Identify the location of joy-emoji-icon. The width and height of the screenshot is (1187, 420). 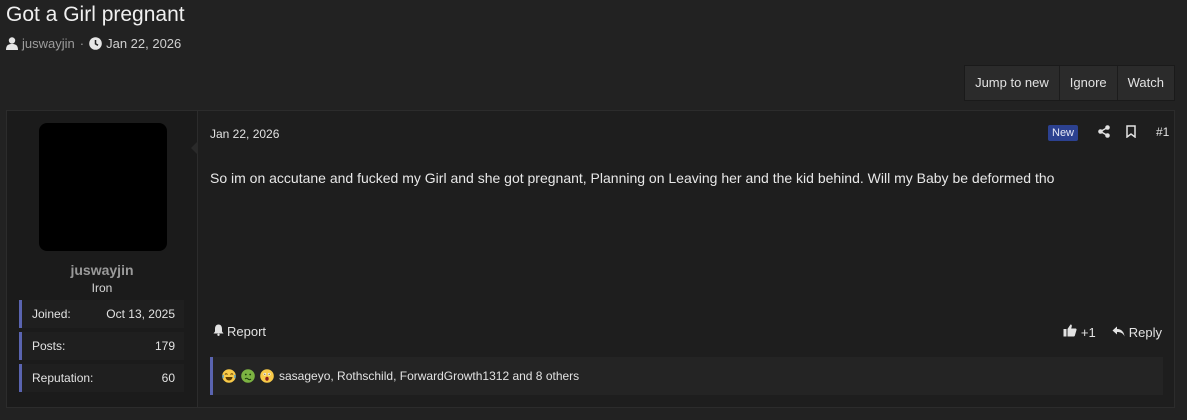
(229, 376).